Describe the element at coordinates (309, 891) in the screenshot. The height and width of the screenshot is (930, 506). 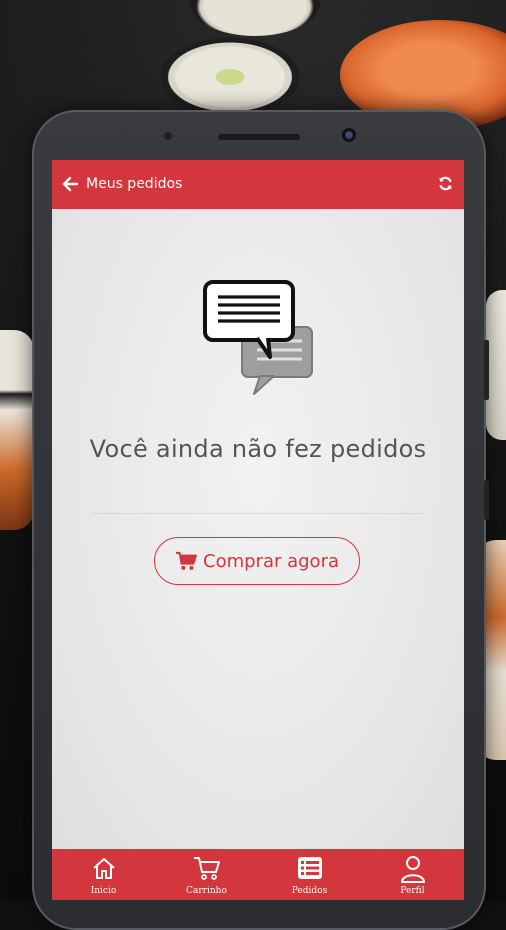
I see `nav-label: Pedidos` at that location.